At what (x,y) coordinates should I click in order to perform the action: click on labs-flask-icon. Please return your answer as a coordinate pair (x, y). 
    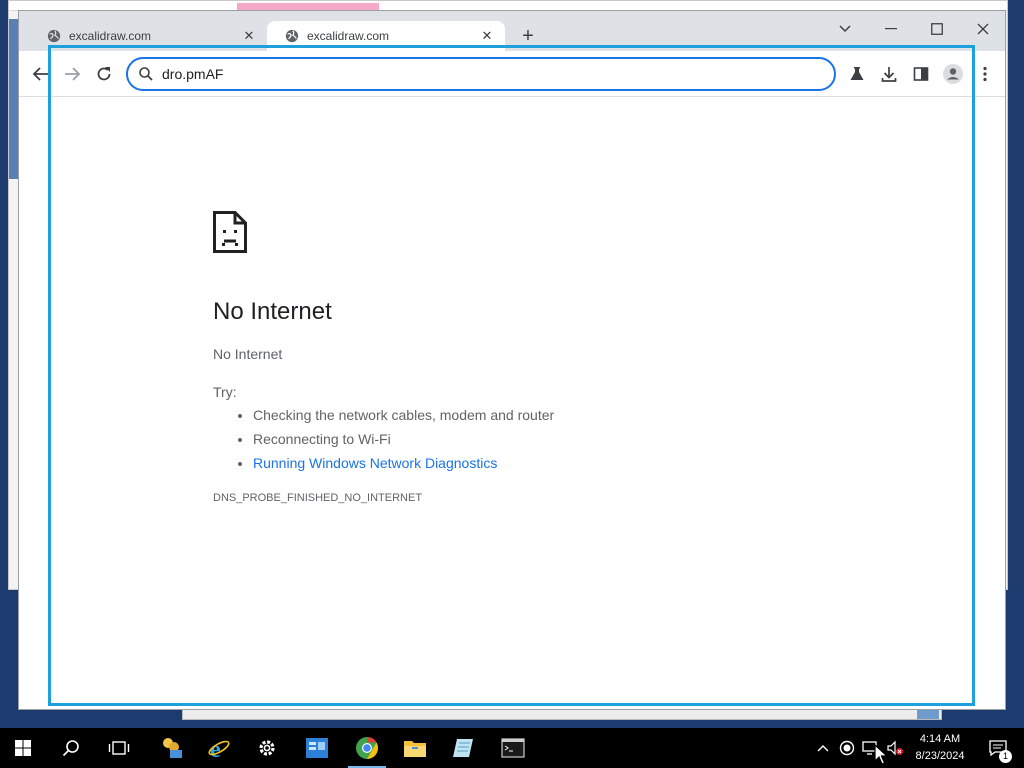
    Looking at the image, I should click on (857, 74).